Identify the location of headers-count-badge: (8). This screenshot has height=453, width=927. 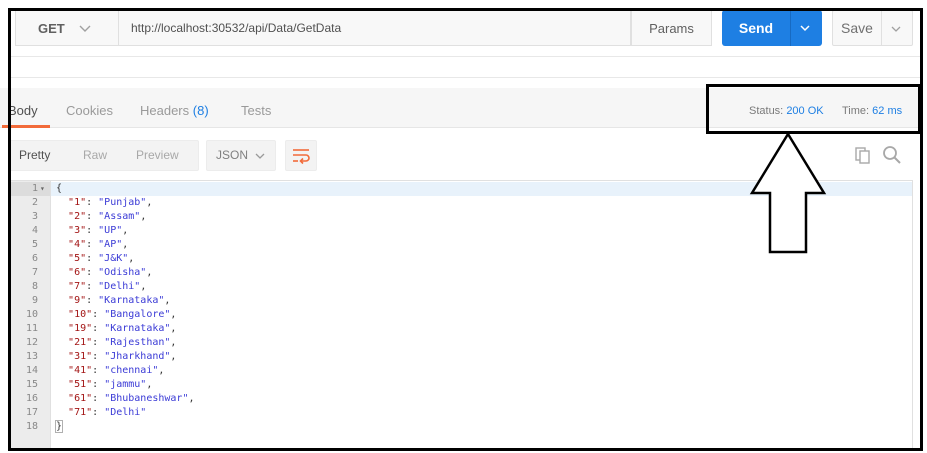
(200, 110).